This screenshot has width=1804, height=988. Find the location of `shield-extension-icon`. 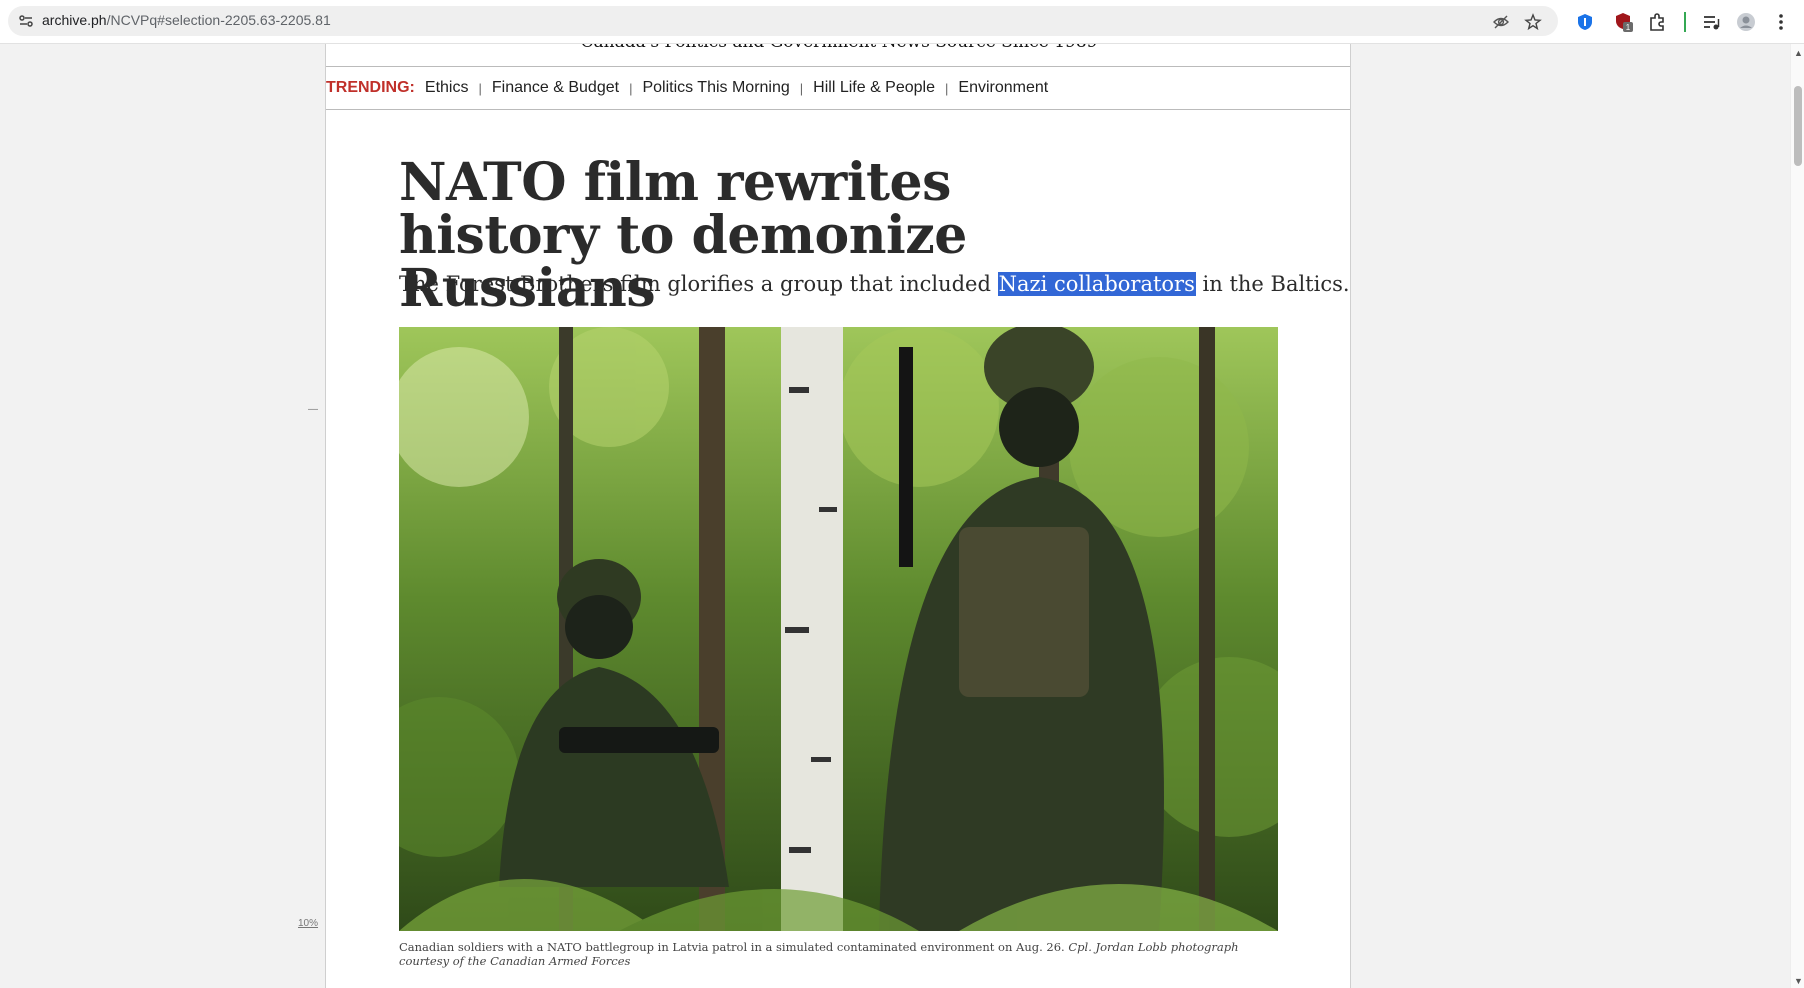

shield-extension-icon is located at coordinates (1585, 22).